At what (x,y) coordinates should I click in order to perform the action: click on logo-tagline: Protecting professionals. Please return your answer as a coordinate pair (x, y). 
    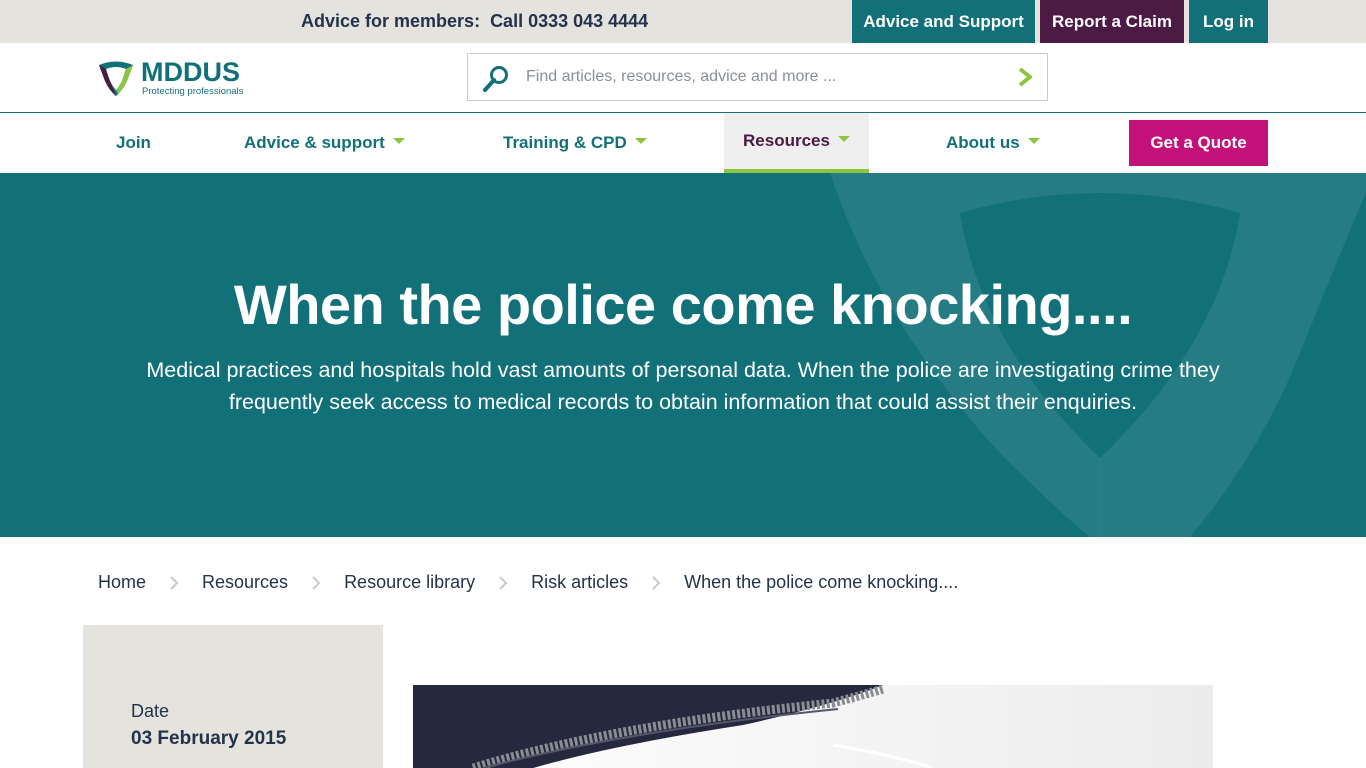
    Looking at the image, I should click on (193, 91).